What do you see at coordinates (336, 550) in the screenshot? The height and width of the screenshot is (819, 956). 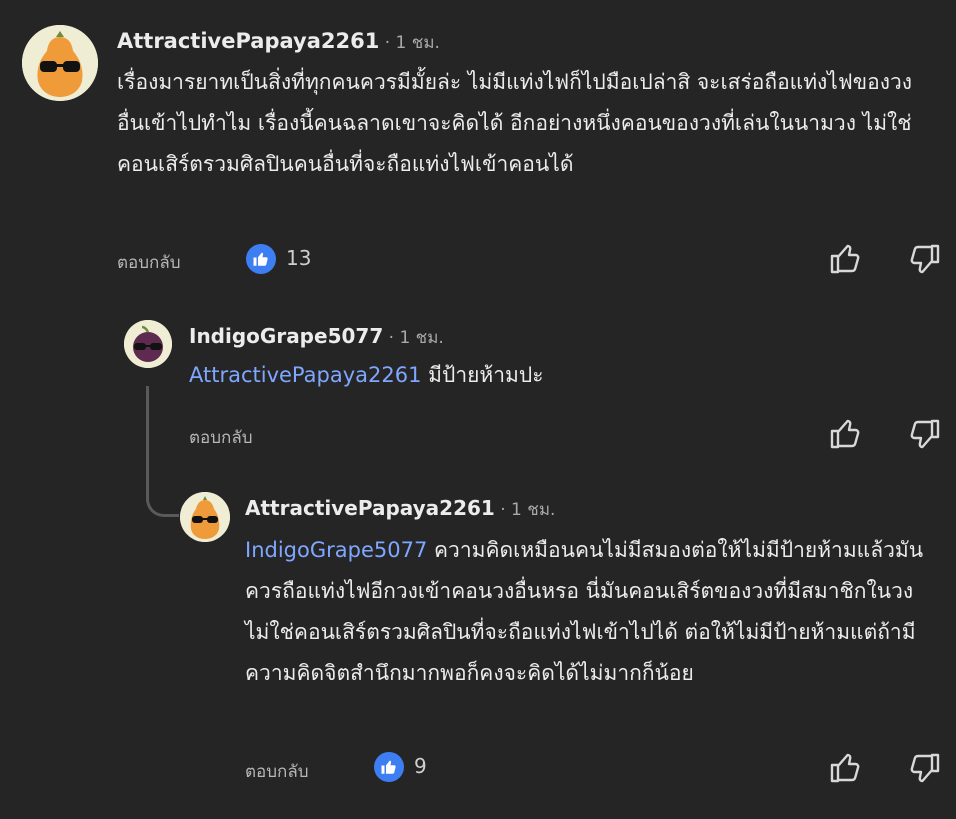 I see `mention-link: IndigoGrape5077` at bounding box center [336, 550].